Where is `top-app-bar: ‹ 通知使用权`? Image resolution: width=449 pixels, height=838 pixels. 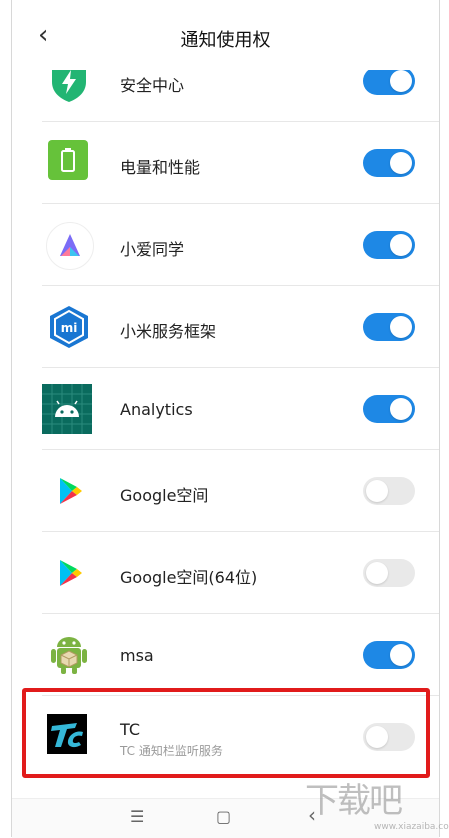 top-app-bar: ‹ 通知使用权 is located at coordinates (225, 35).